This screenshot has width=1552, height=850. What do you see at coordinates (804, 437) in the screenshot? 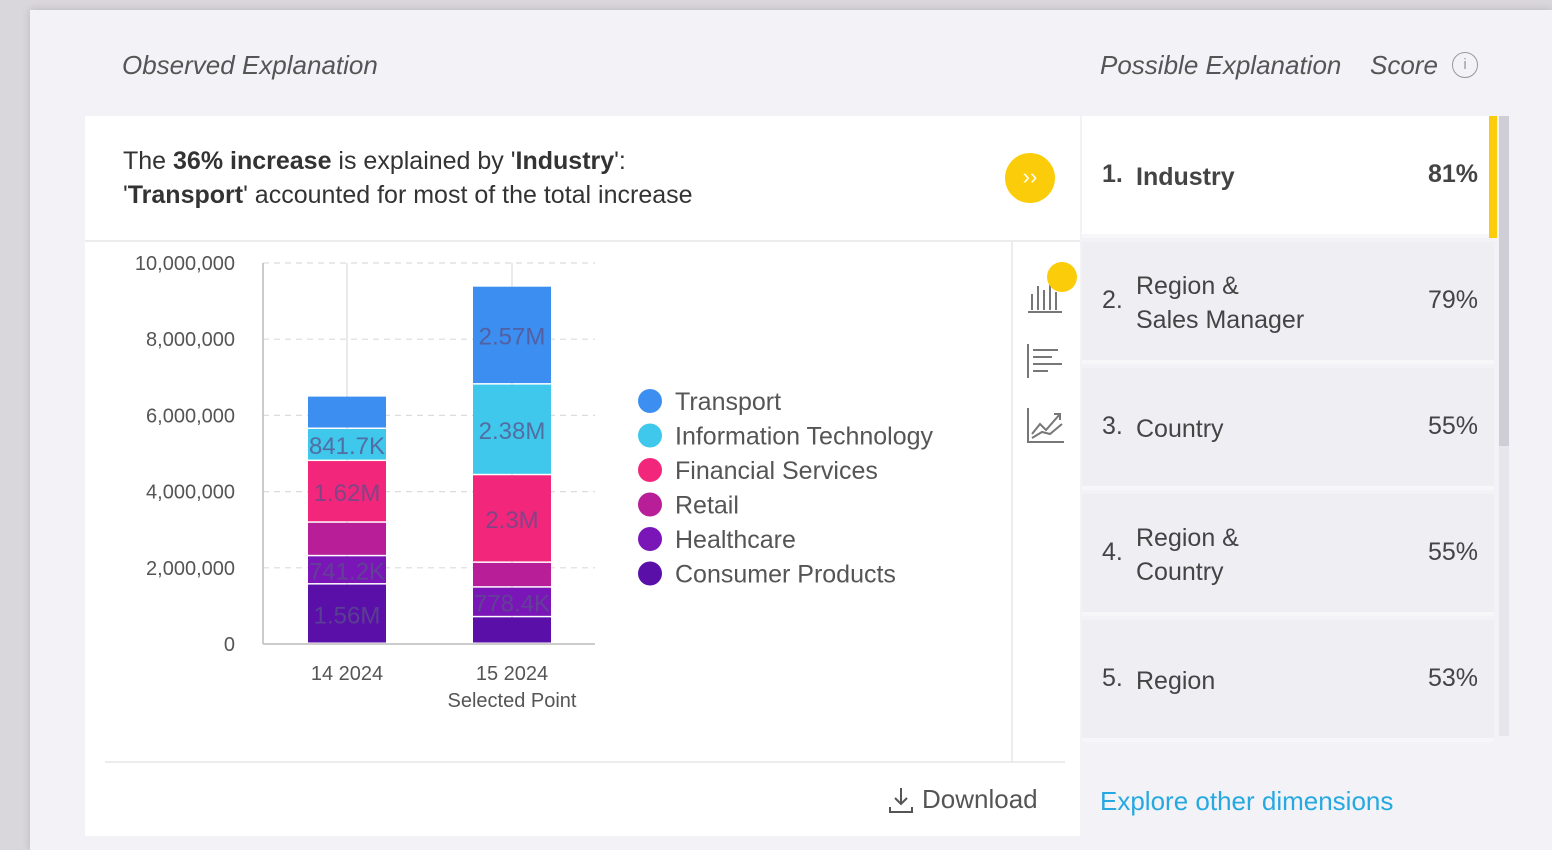
I see `legend-label: Information Technology` at bounding box center [804, 437].